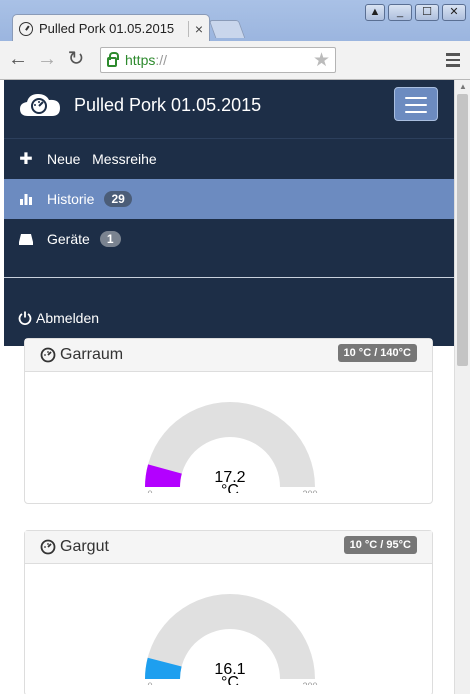 The width and height of the screenshot is (470, 694). What do you see at coordinates (110, 239) in the screenshot?
I see `geraete-count-badge: 1` at bounding box center [110, 239].